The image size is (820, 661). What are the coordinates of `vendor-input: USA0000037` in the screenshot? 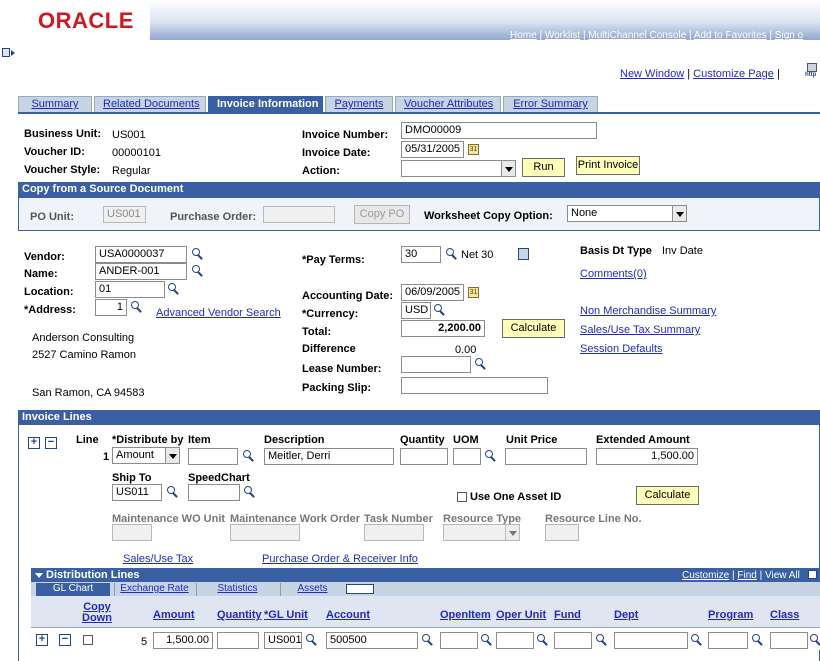 It's located at (141, 254).